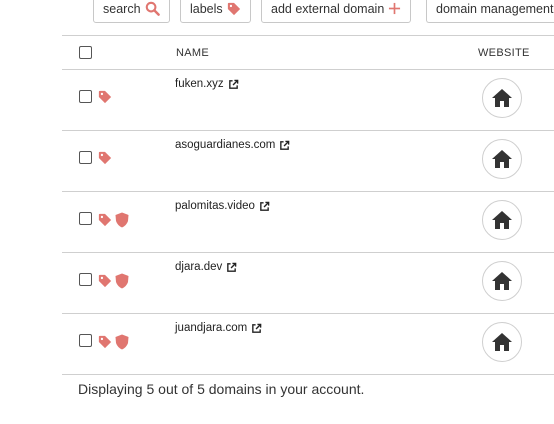 Image resolution: width=554 pixels, height=424 pixels. Describe the element at coordinates (308, 100) in the screenshot. I see `table-row: fuken.xyz` at that location.